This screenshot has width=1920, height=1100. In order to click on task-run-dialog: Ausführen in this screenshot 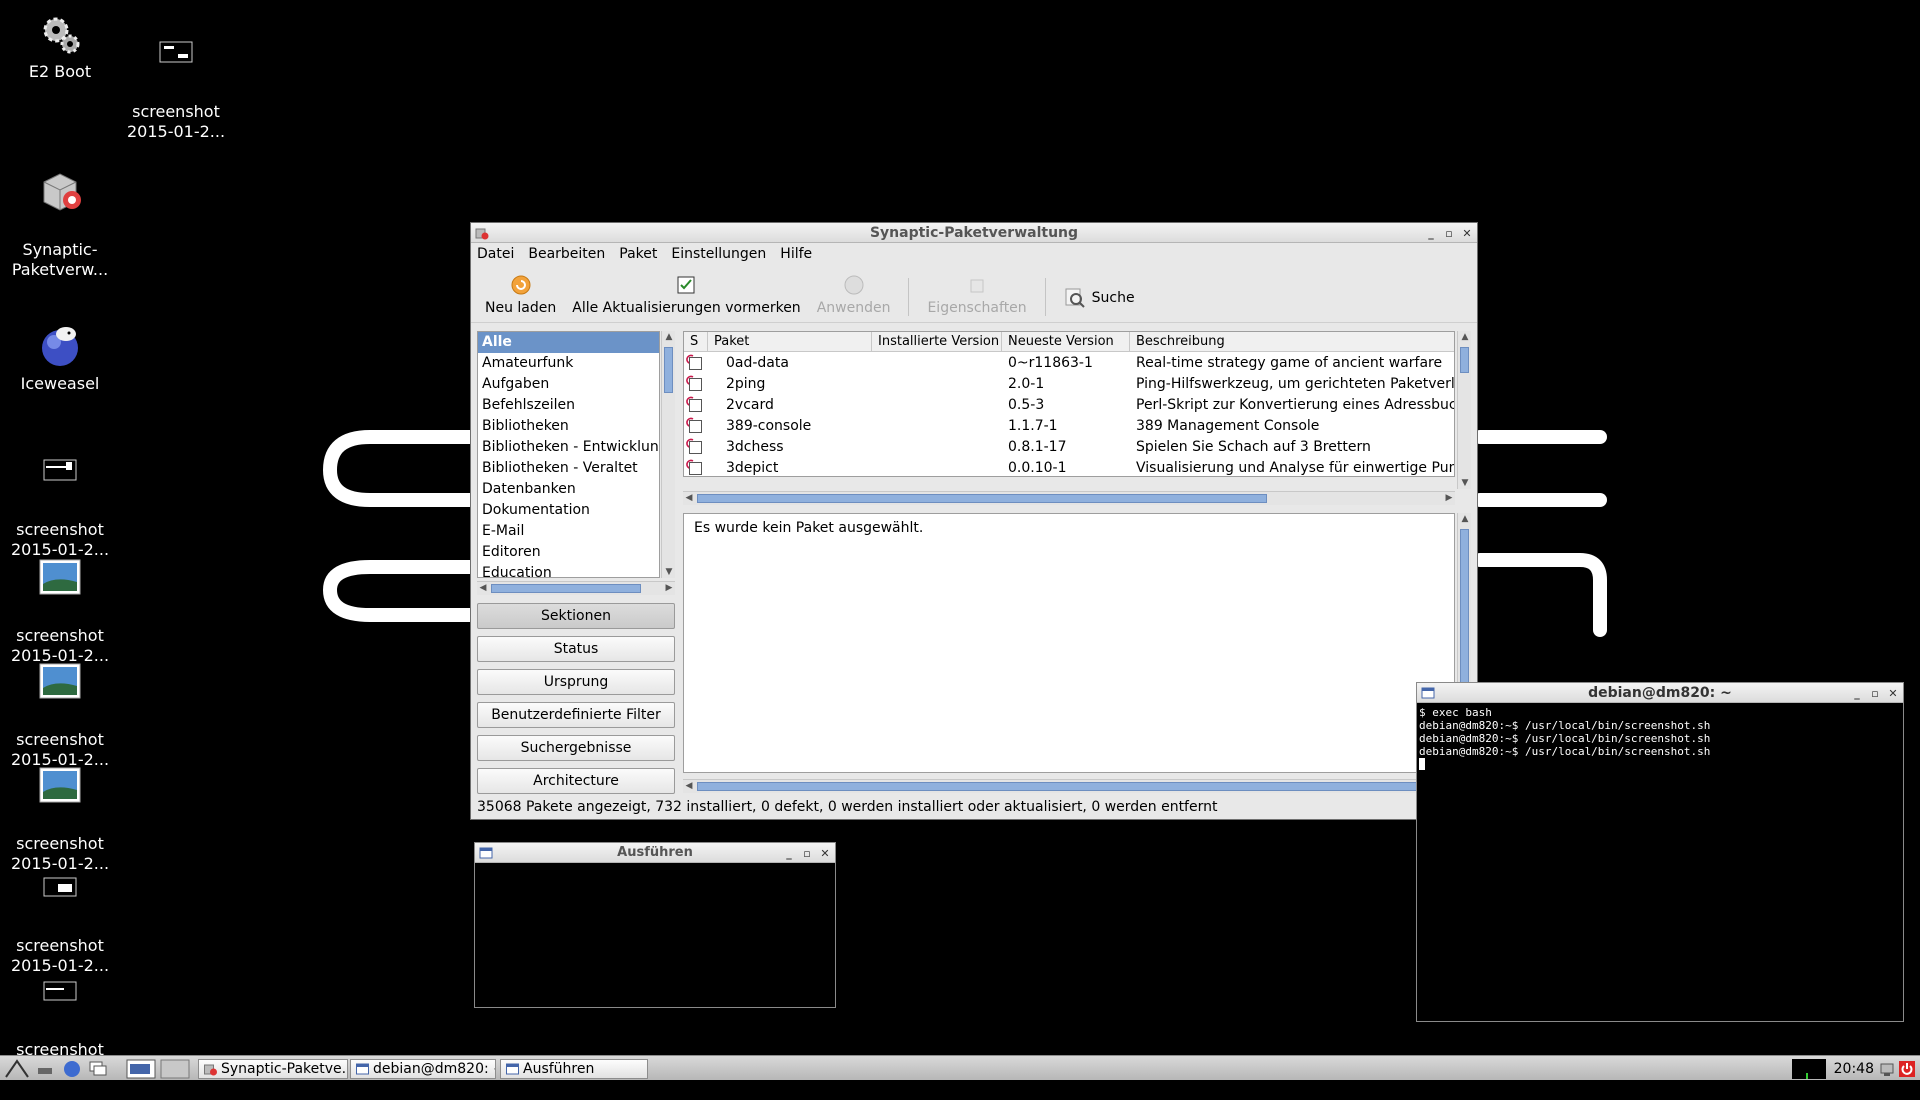, I will do `click(574, 1069)`.